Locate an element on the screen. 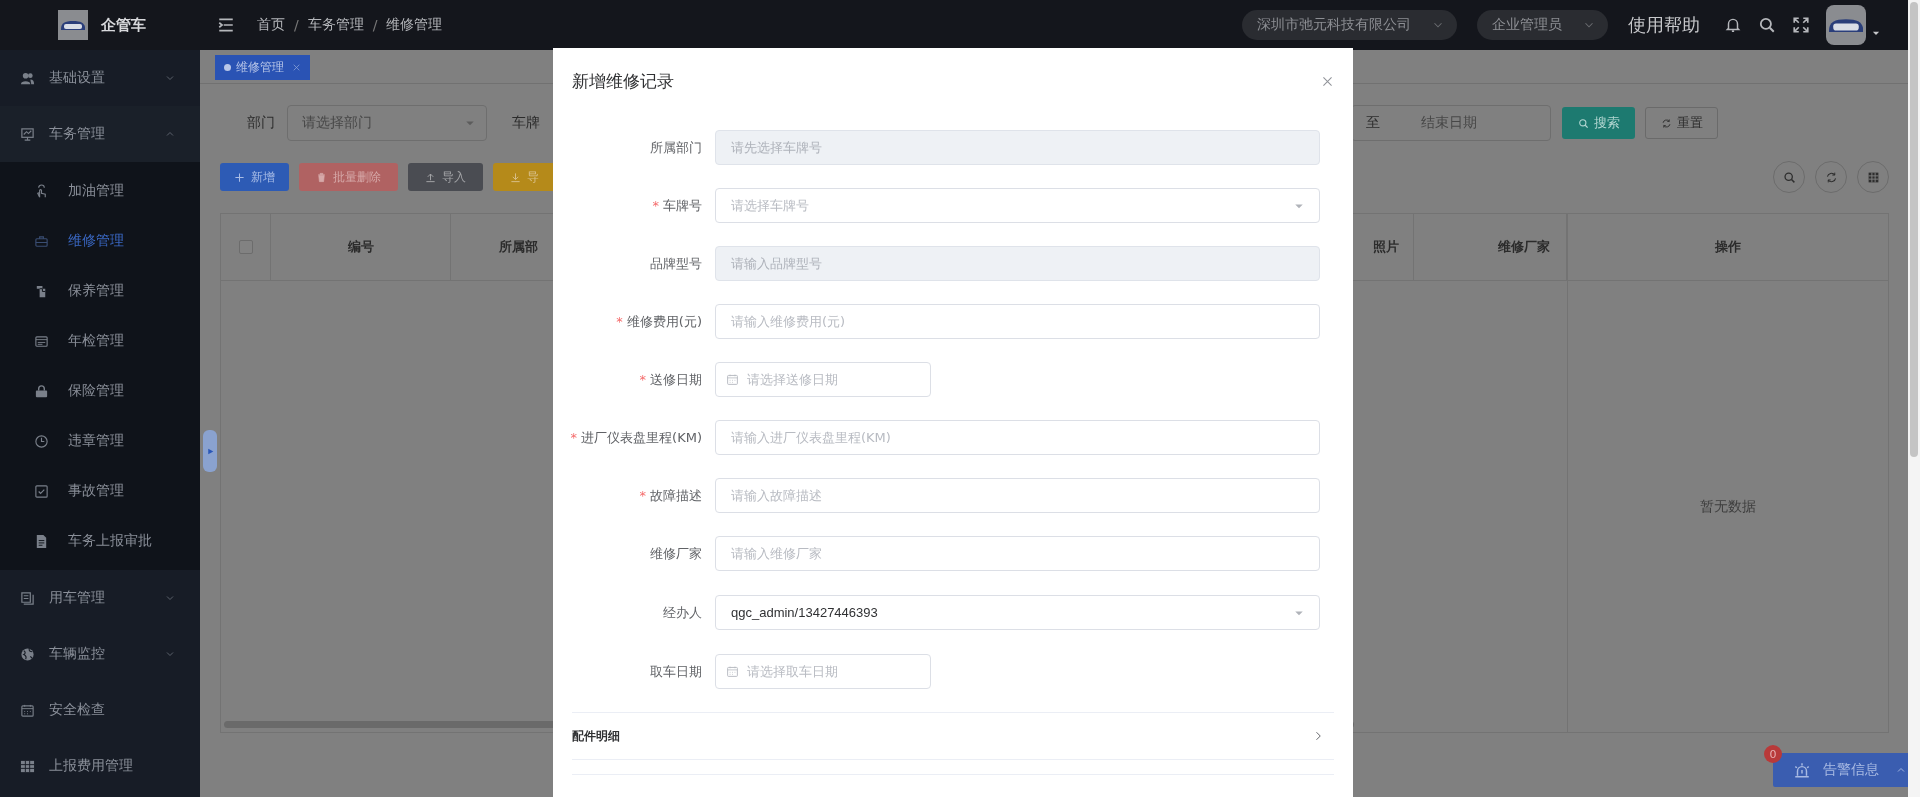  book-icon is located at coordinates (27, 598).